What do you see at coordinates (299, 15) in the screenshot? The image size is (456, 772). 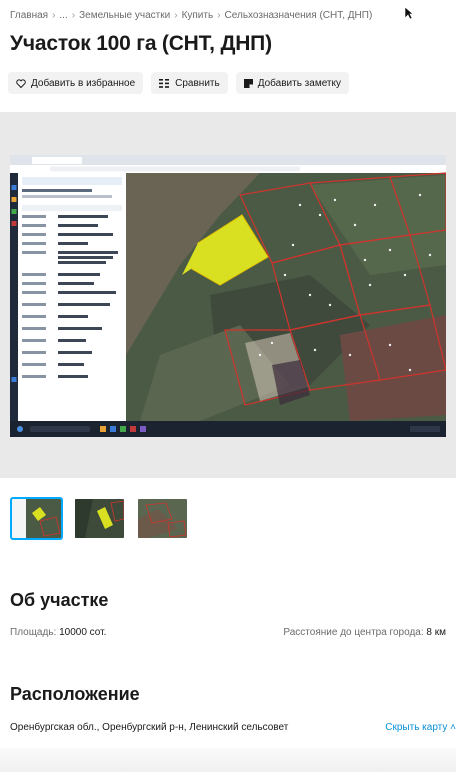 I see `breadcrumb-category: Сельхозназначения (СНТ, ДНП)` at bounding box center [299, 15].